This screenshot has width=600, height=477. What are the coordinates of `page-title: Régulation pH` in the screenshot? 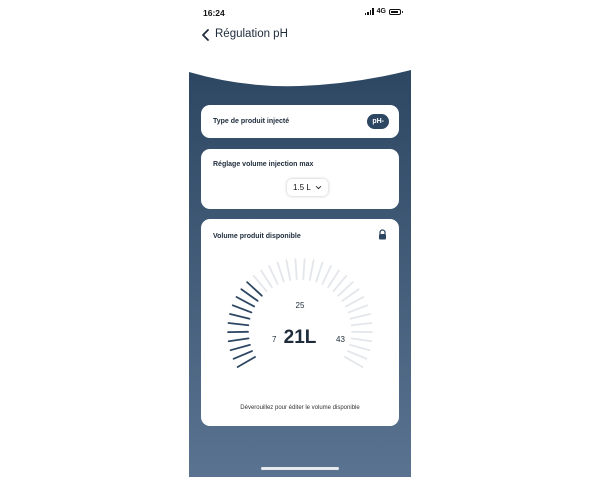 It's located at (251, 34).